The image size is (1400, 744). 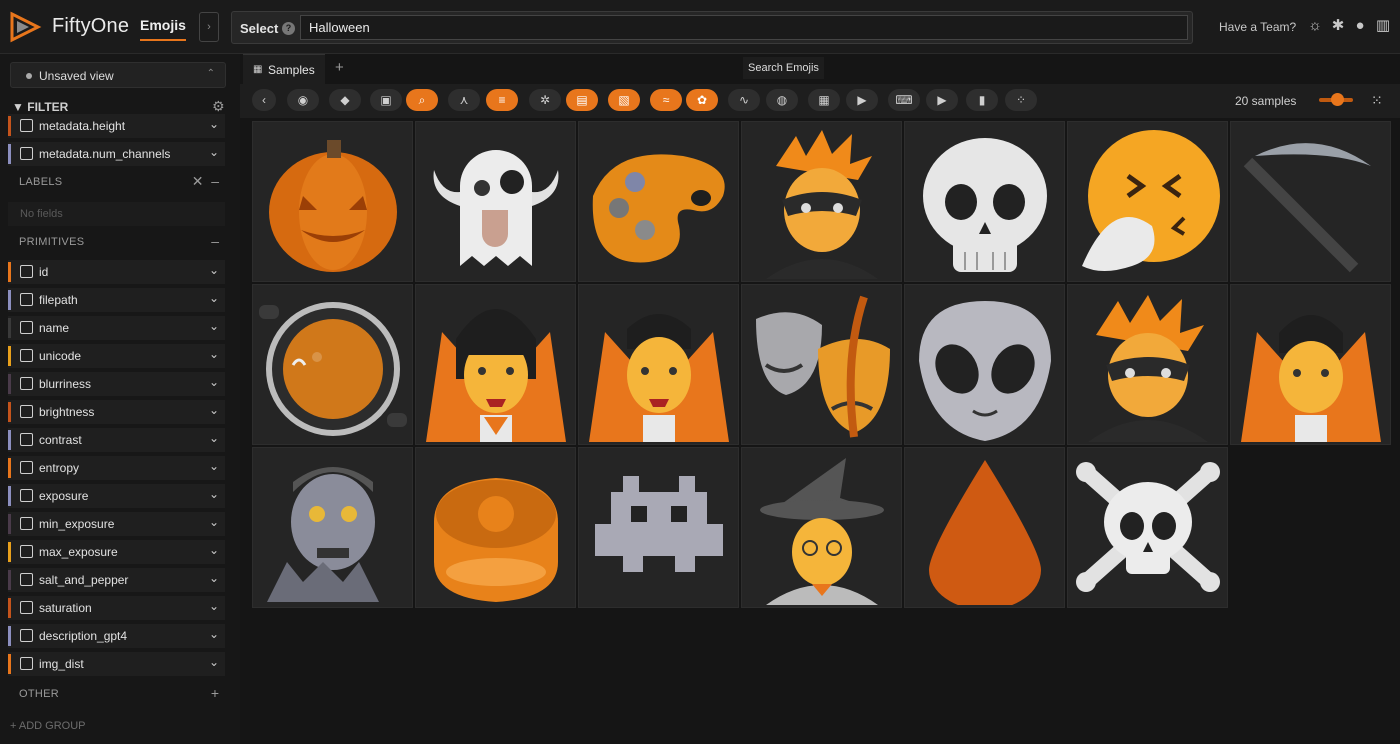 What do you see at coordinates (982, 100) in the screenshot?
I see `histogram-button: ▮` at bounding box center [982, 100].